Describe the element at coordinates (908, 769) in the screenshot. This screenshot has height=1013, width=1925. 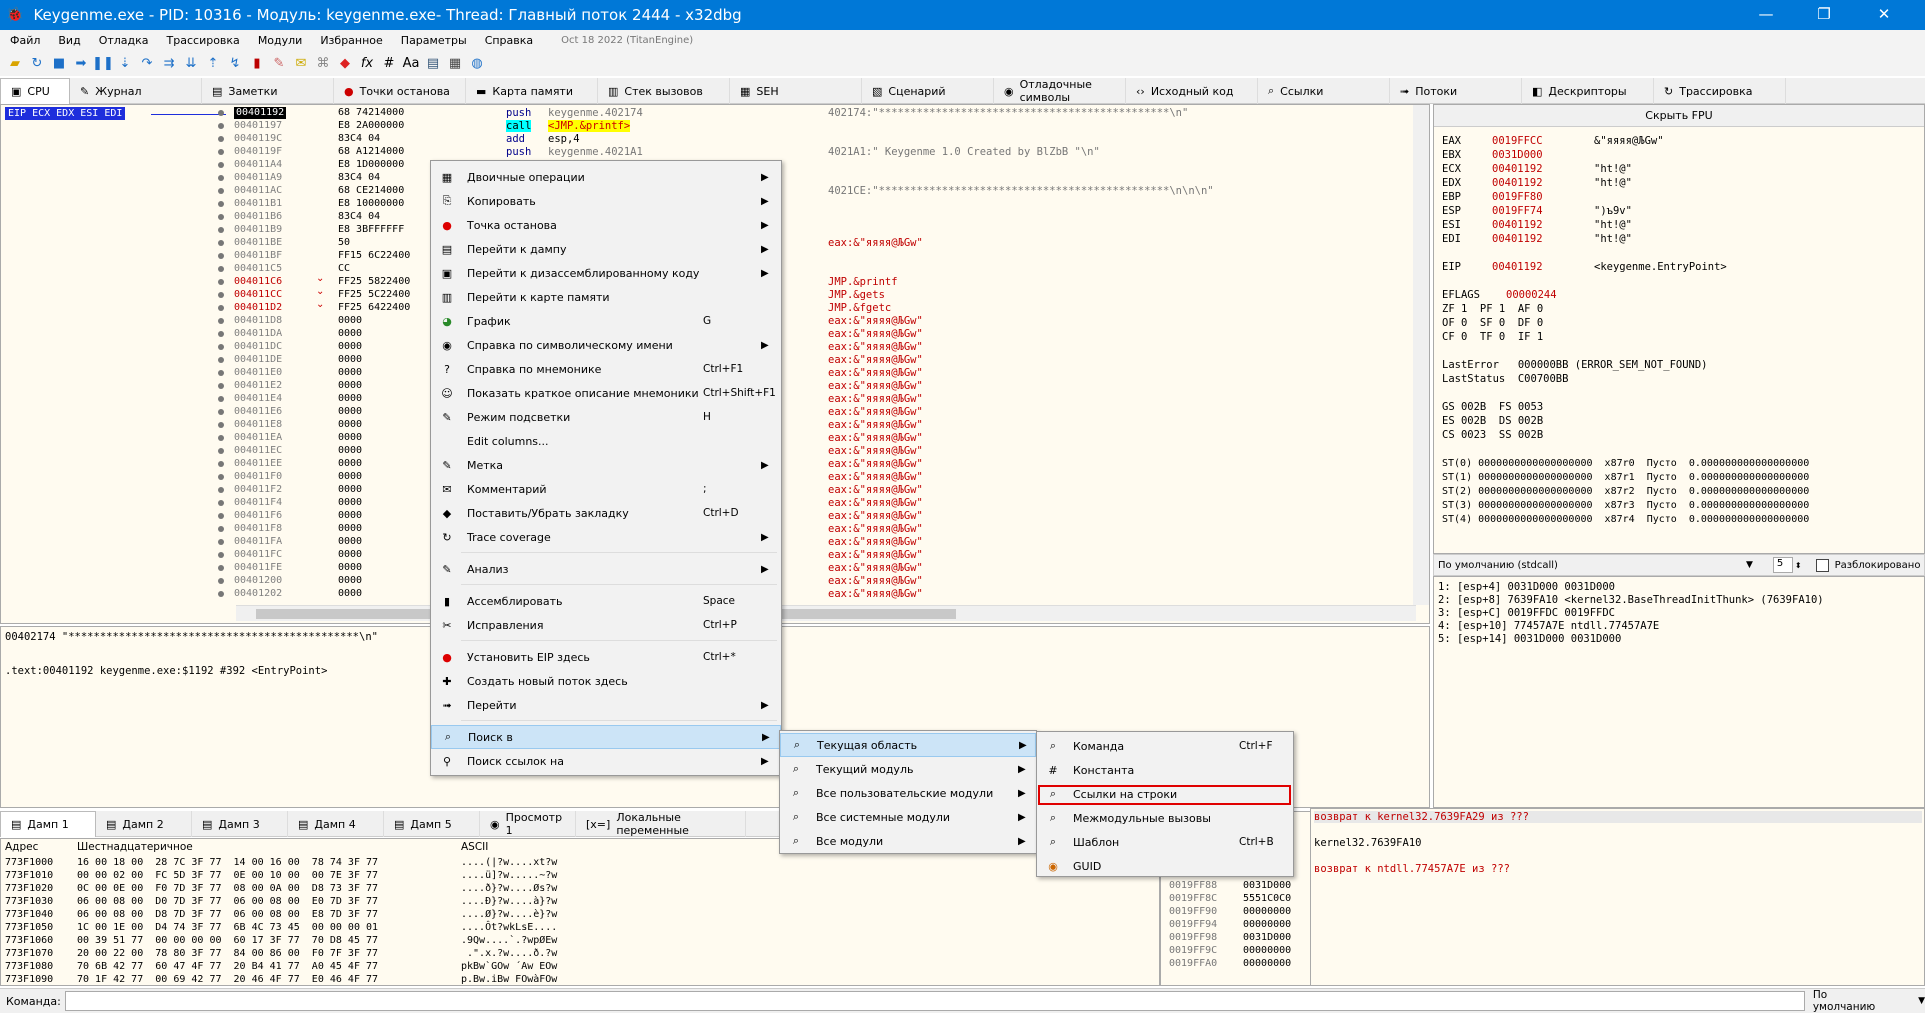
I see `submenu-item: ⌕ Текущий модуль ▶` at that location.